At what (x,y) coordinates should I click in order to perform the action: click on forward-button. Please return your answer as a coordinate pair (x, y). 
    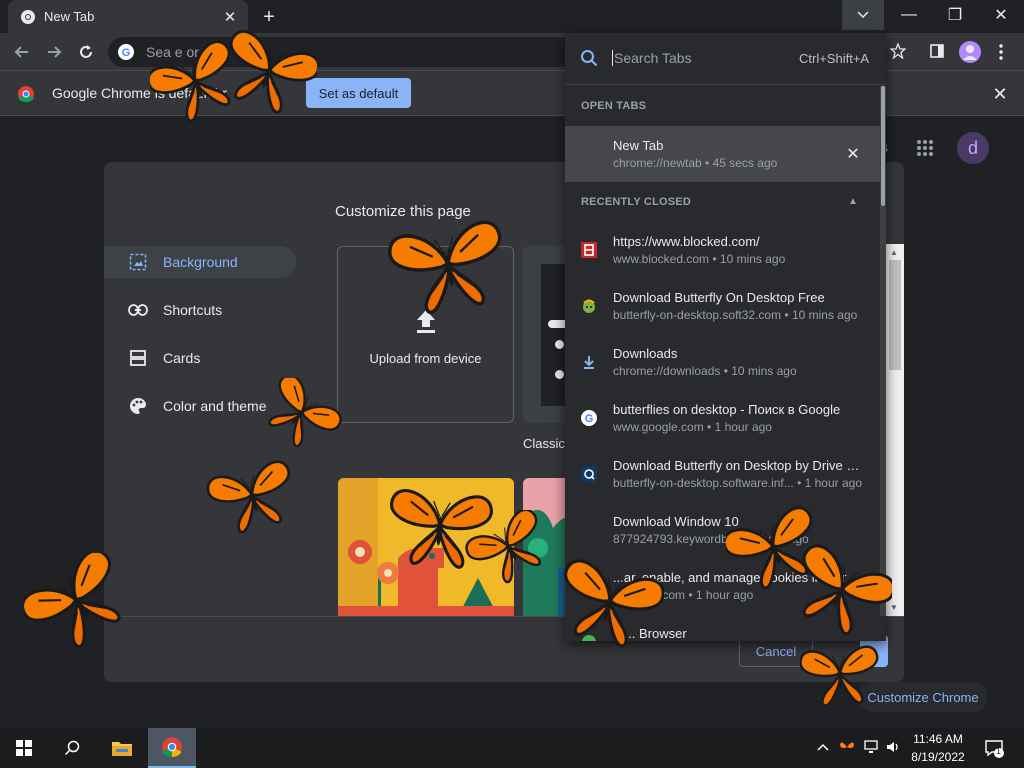
    Looking at the image, I should click on (54, 52).